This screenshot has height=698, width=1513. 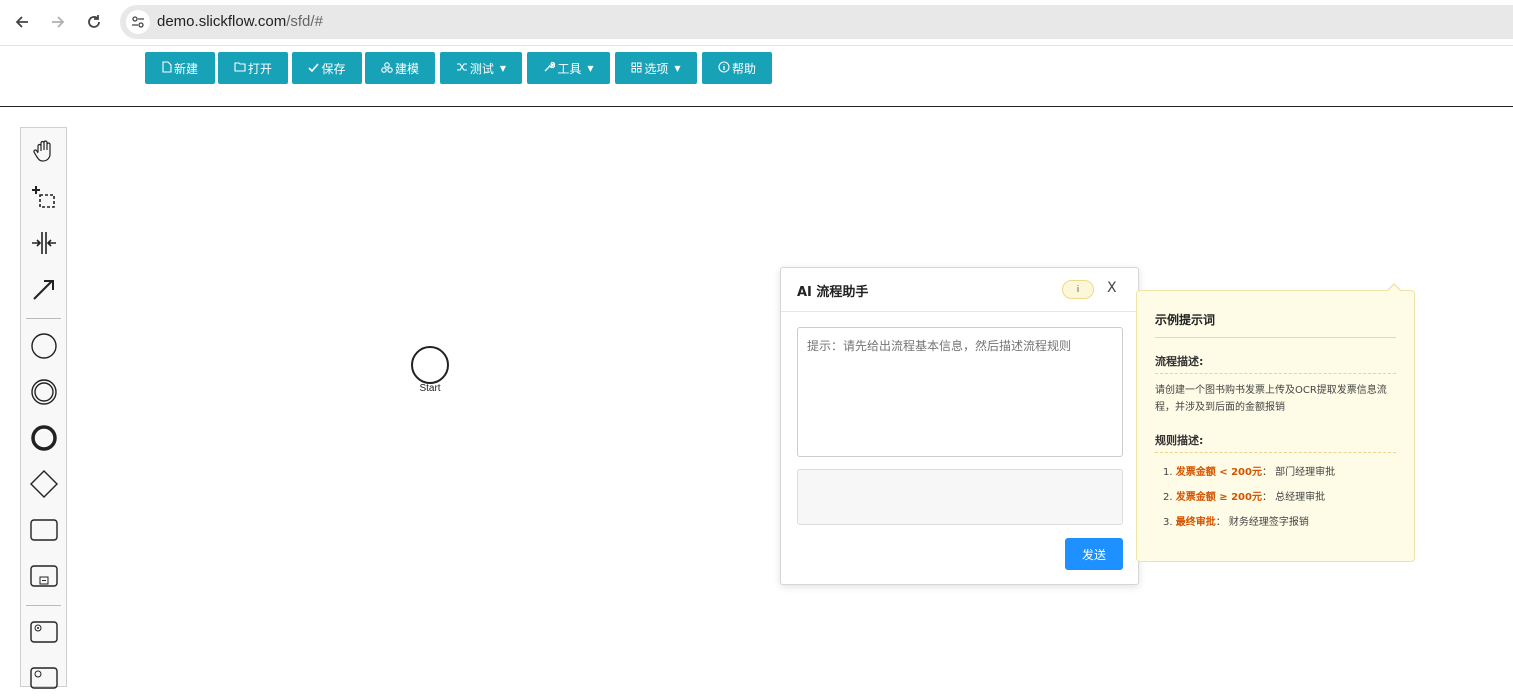 I want to click on prompt-input, so click(x=960, y=392).